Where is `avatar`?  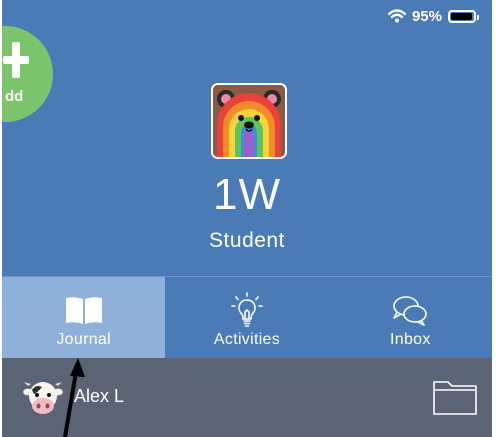
avatar is located at coordinates (249, 121).